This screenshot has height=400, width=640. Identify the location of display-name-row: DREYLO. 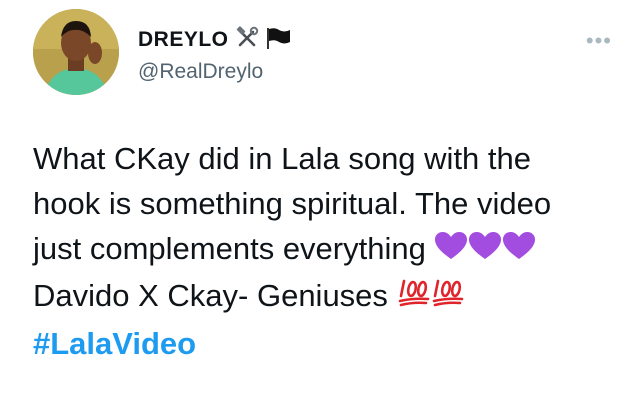
(214, 40).